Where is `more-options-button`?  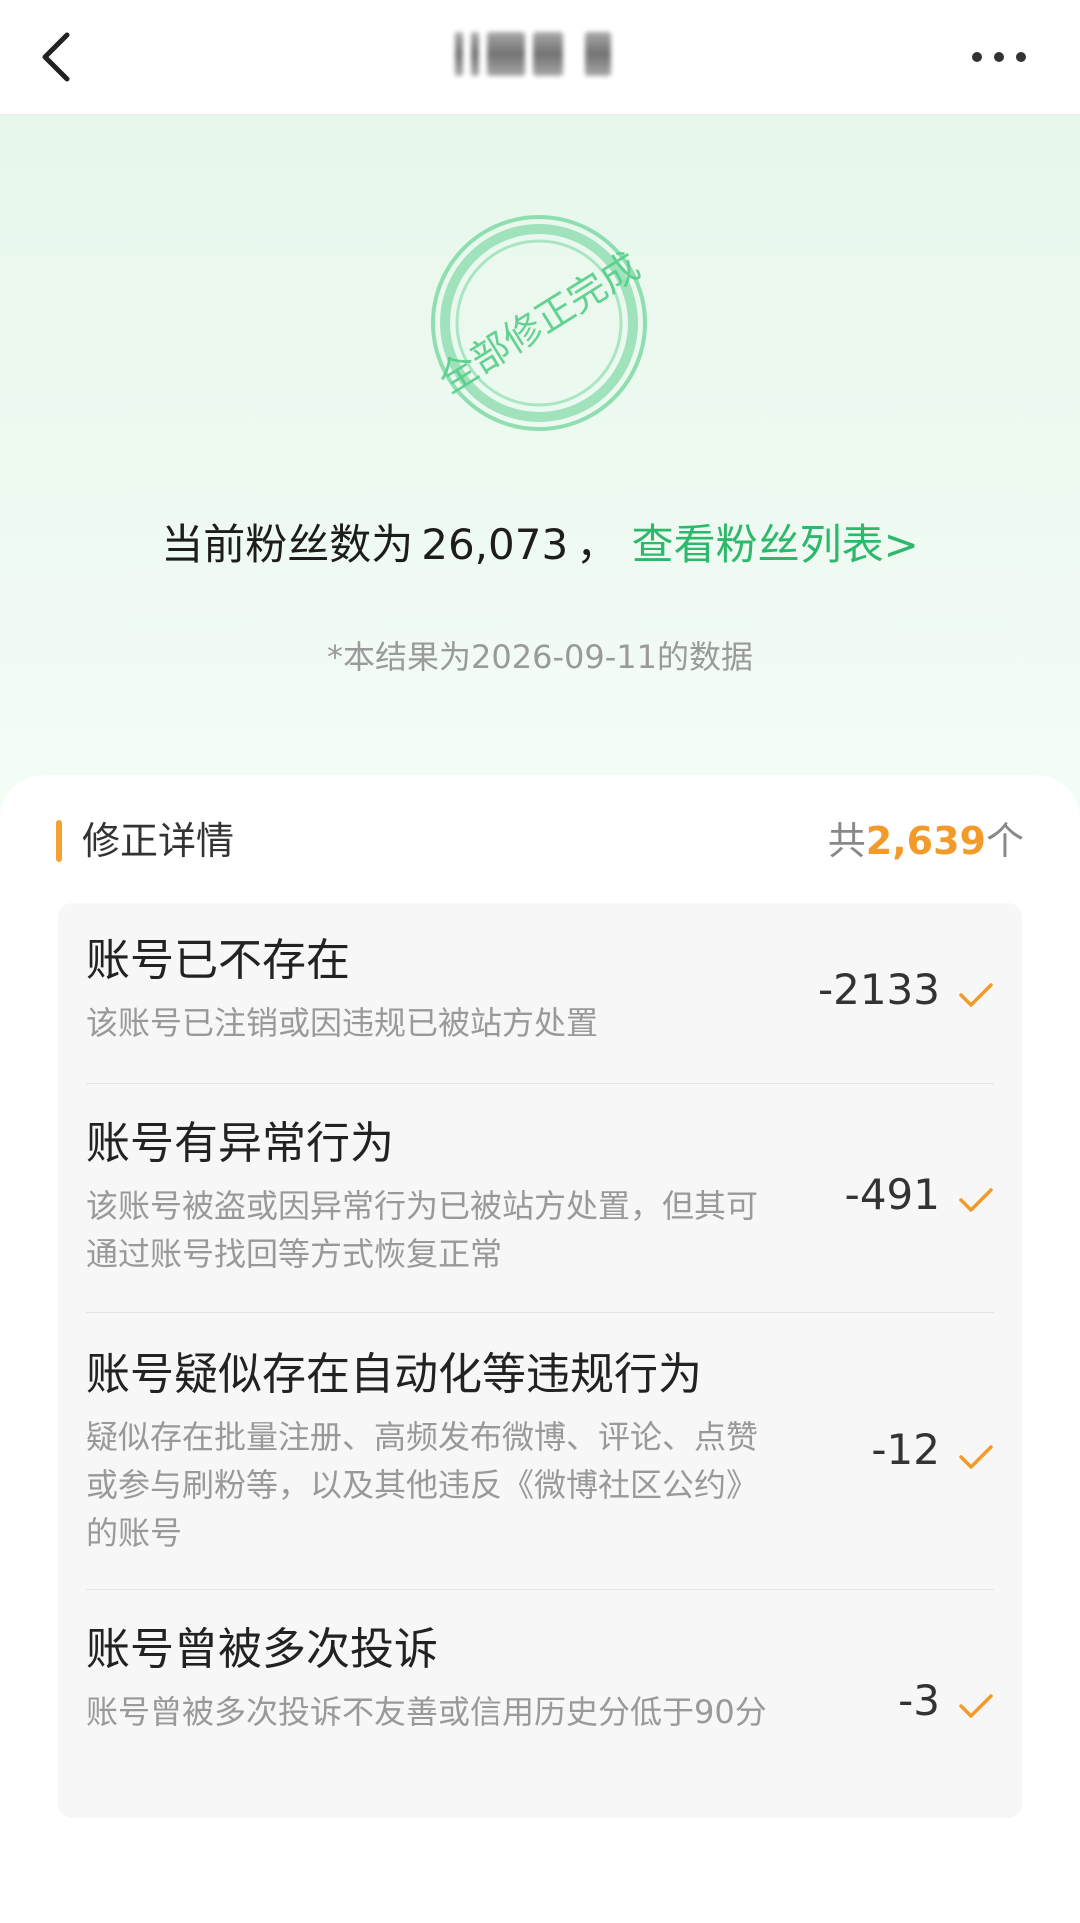 more-options-button is located at coordinates (999, 57).